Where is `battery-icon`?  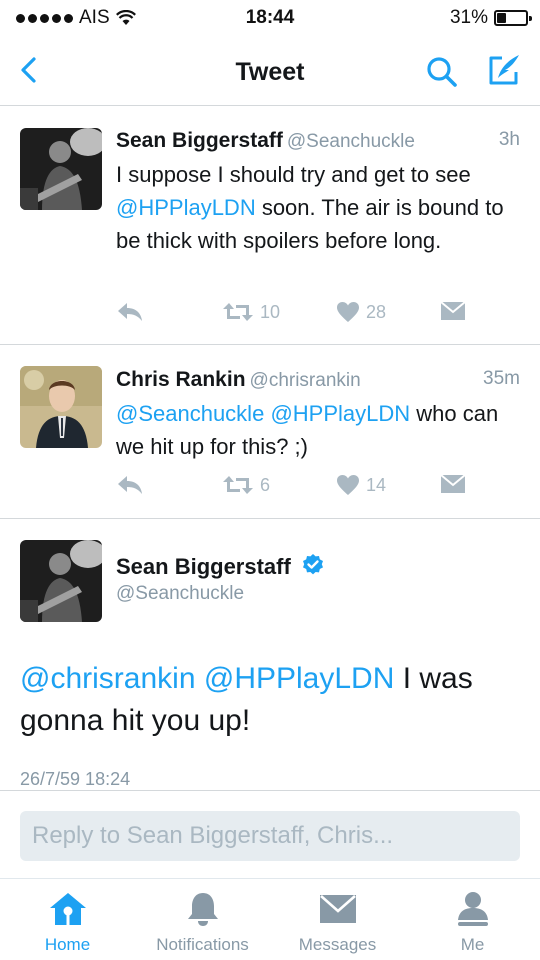 battery-icon is located at coordinates (513, 18).